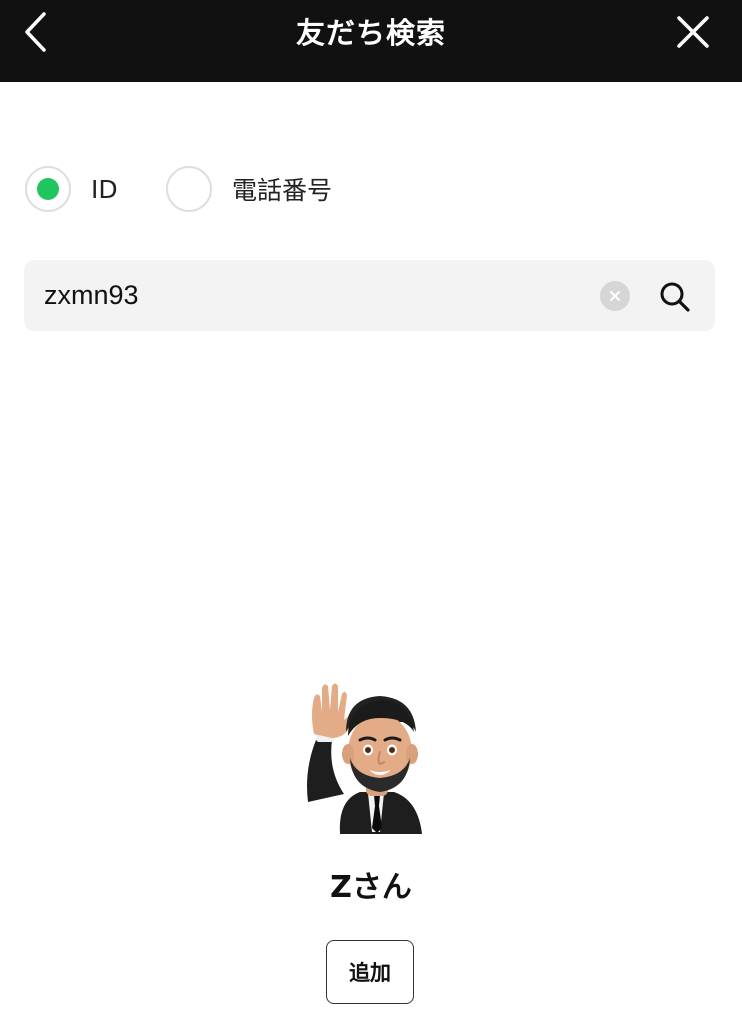  I want to click on memoji-waving-avatar, so click(364, 758).